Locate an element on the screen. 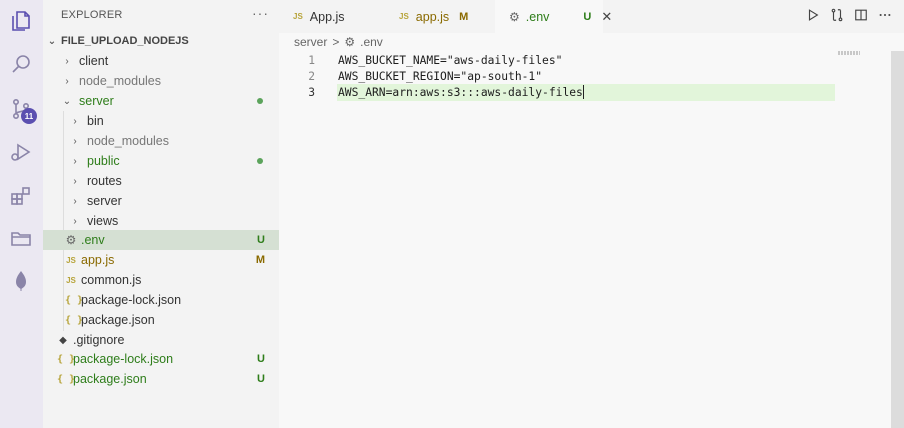 The width and height of the screenshot is (904, 428). tab-app-js-server: JS app.js M is located at coordinates (440, 16).